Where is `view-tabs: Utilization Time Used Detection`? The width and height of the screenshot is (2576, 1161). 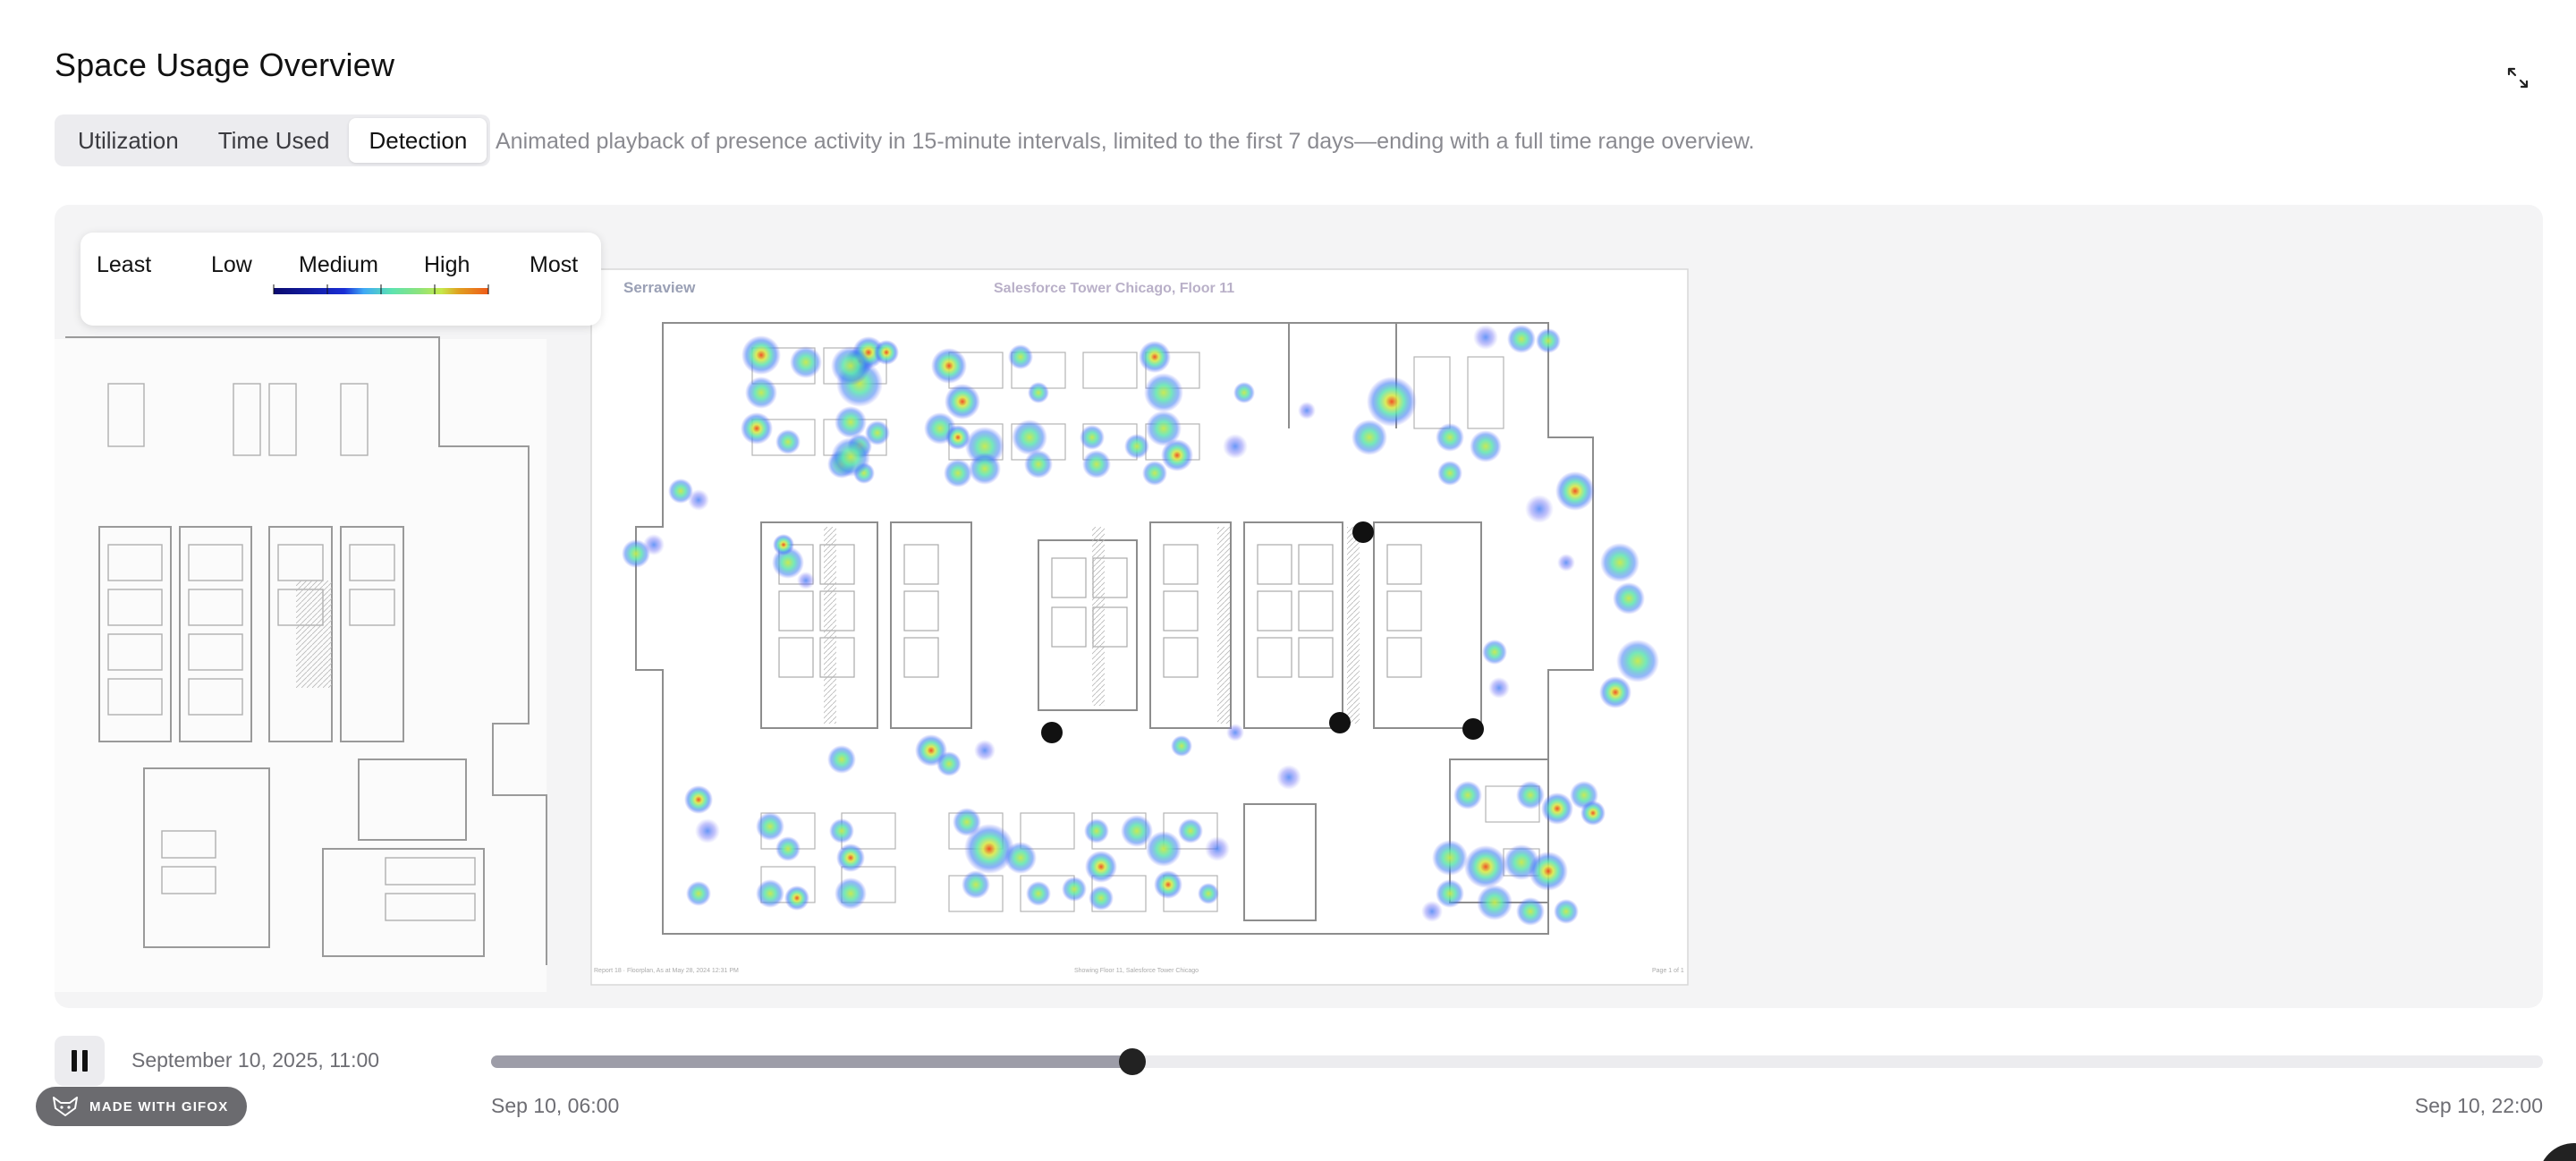 view-tabs: Utilization Time Used Detection is located at coordinates (273, 140).